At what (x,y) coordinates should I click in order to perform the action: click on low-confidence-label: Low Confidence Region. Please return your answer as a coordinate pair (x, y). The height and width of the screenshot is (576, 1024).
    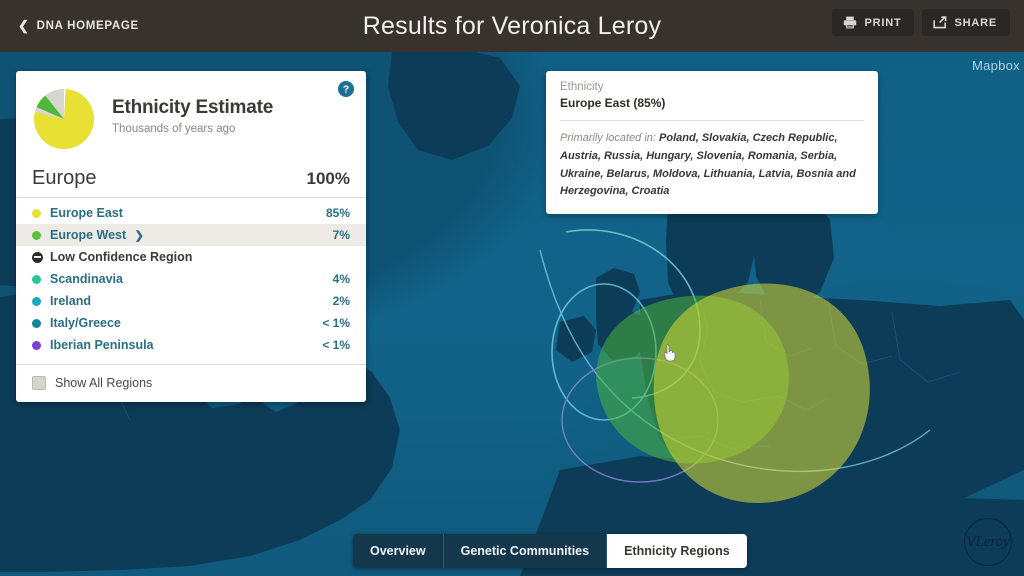
    Looking at the image, I should click on (121, 257).